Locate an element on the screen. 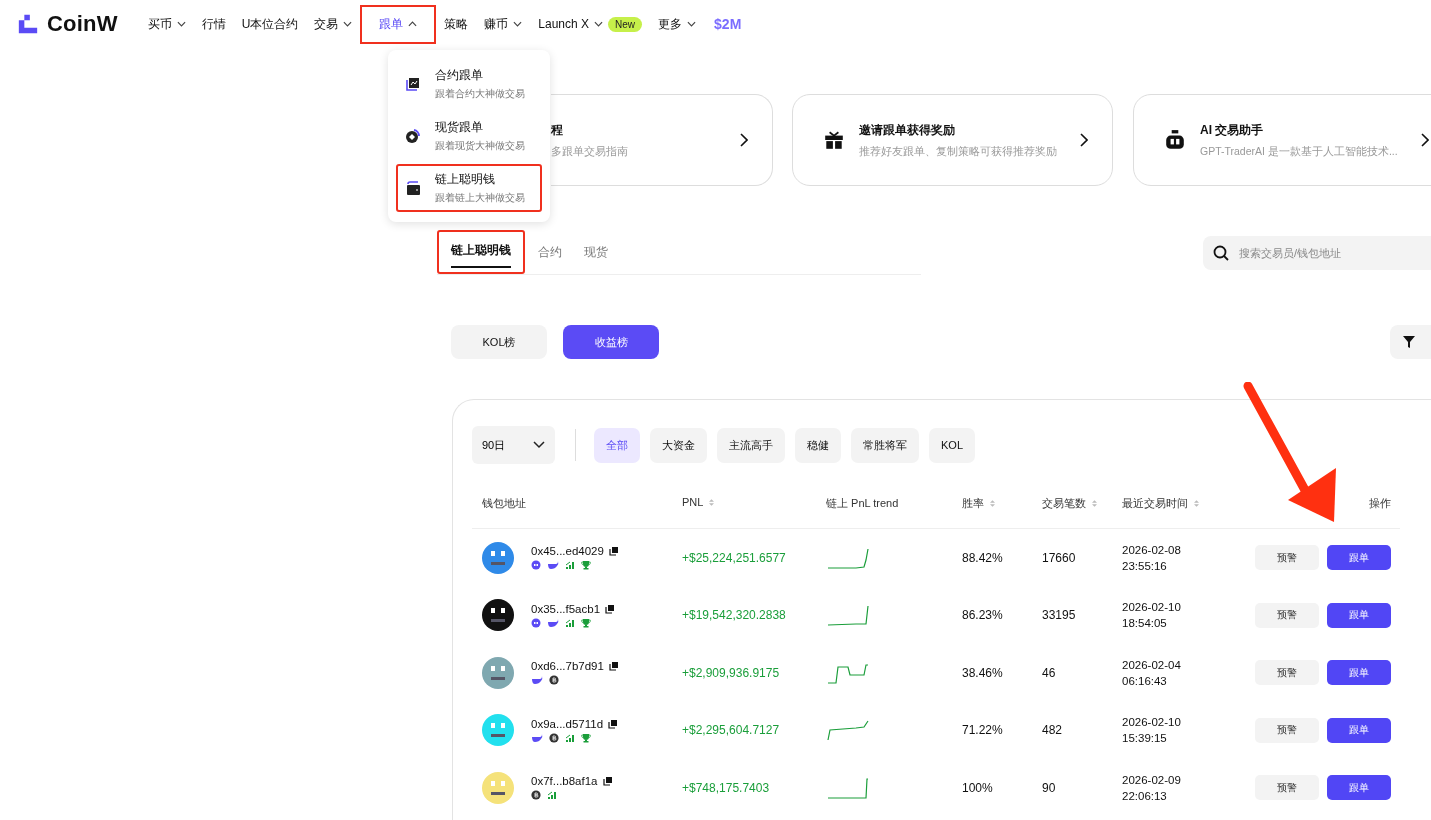  menu-item: 链上聪明钱 跟着链上大神做交易 is located at coordinates (469, 188).